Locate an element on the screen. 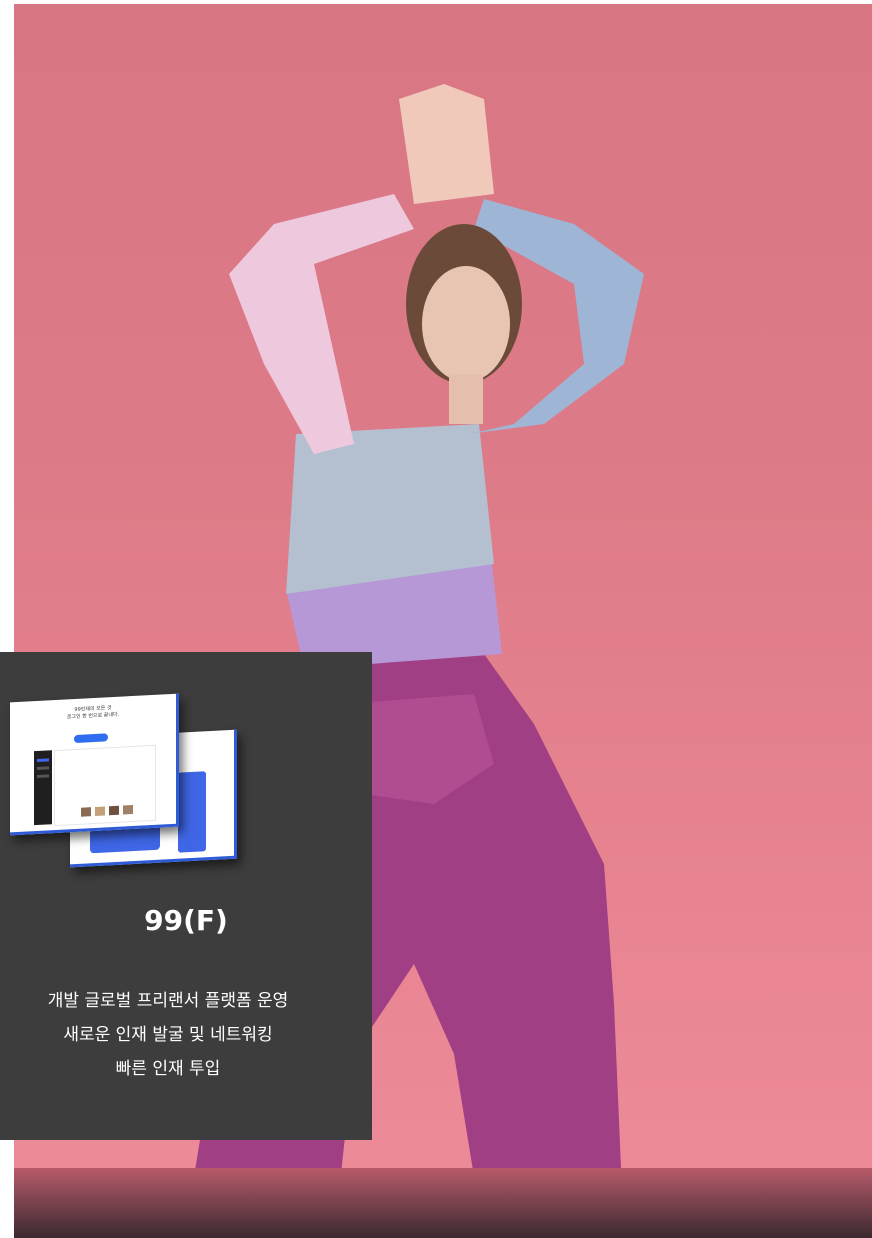  mockup-sidebar is located at coordinates (43, 788).